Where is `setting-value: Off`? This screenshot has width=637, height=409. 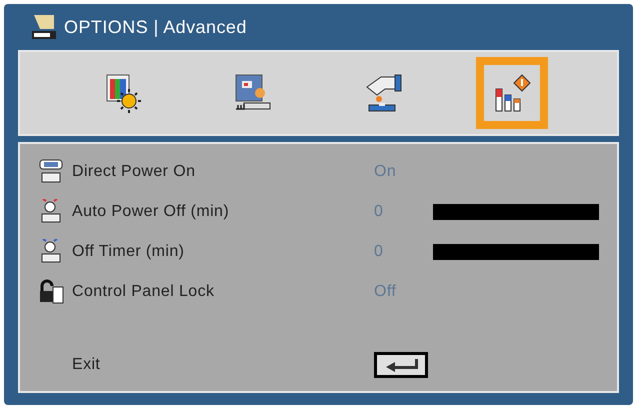 setting-value: Off is located at coordinates (386, 292).